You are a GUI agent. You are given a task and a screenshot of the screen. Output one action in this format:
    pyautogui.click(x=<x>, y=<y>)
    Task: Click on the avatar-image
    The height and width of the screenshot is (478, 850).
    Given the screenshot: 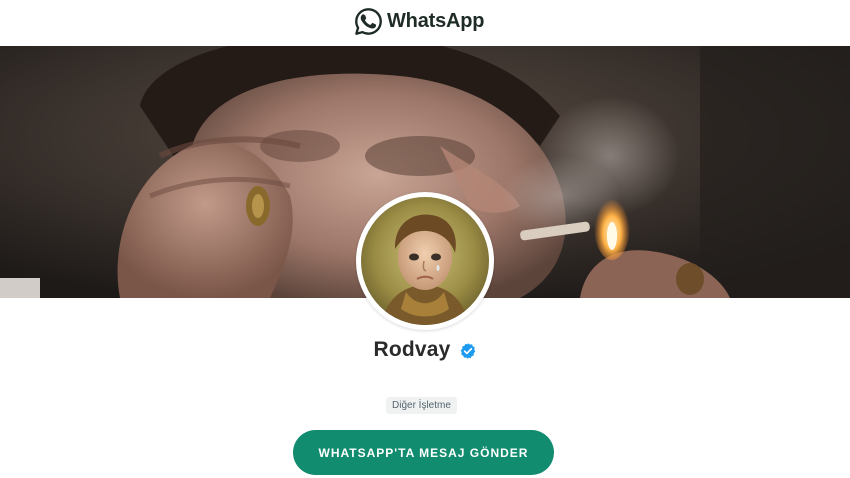 What is the action you would take?
    pyautogui.click(x=425, y=261)
    